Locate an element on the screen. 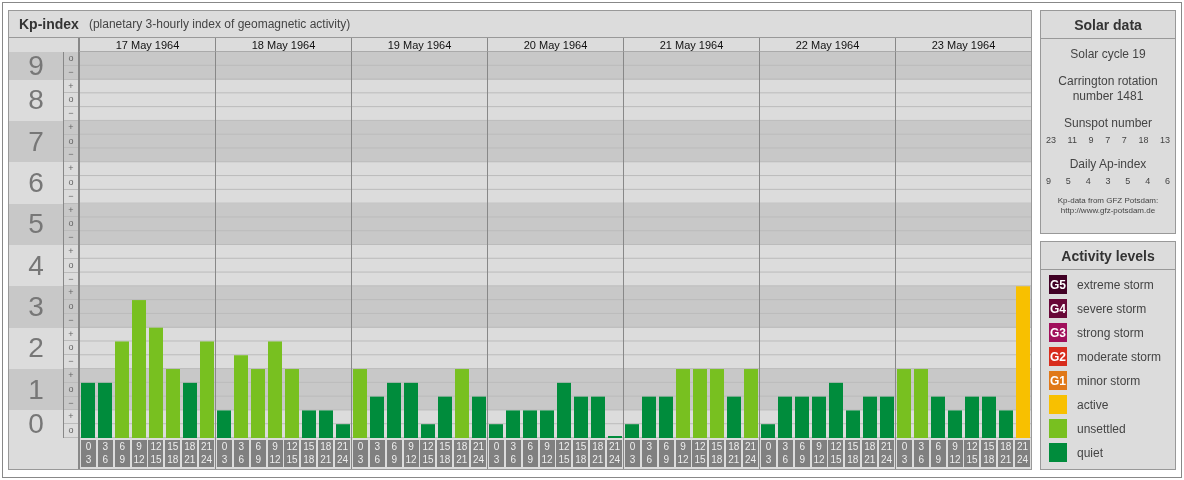 This screenshot has width=1184, height=480. storm-level-badge: G5 is located at coordinates (1058, 284).